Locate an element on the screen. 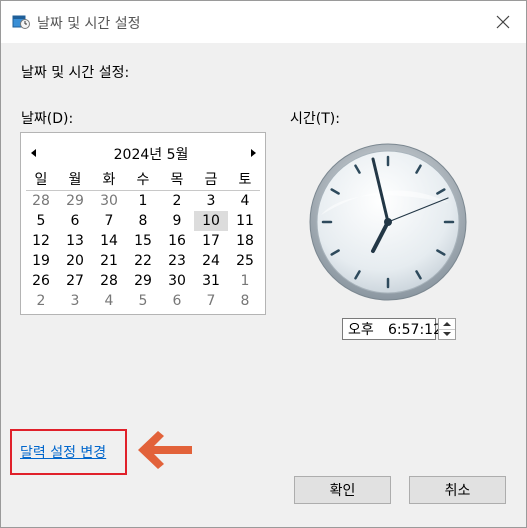 This screenshot has width=527, height=528. calendar-week: 26 27 28 29 30 31 1 is located at coordinates (143, 281).